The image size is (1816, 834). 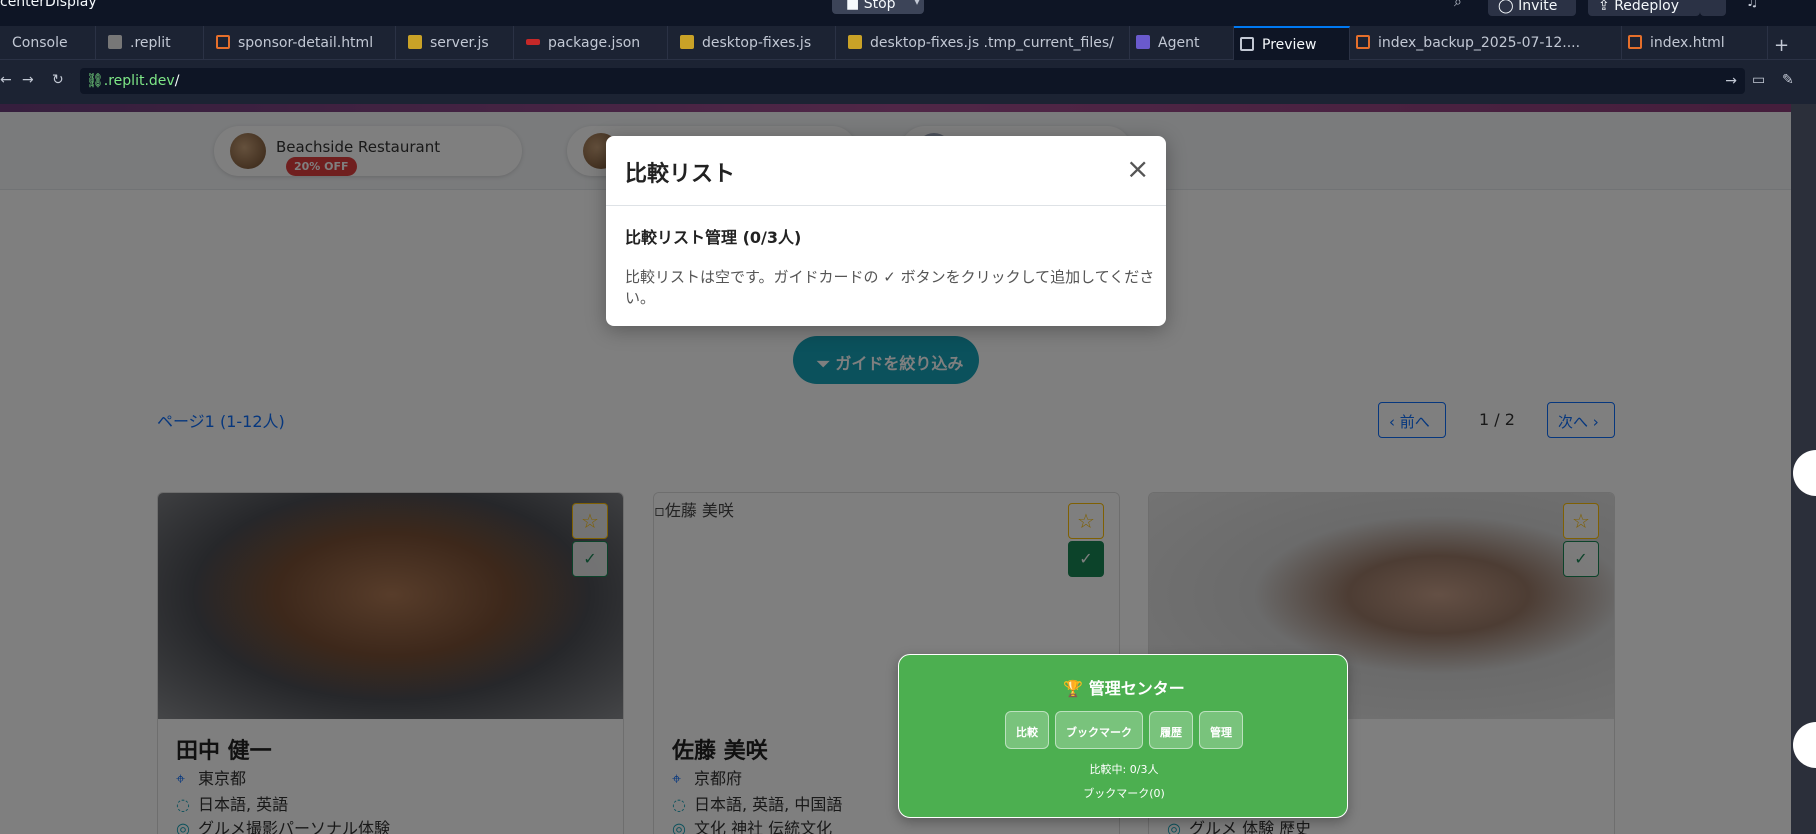 What do you see at coordinates (752, 43) in the screenshot?
I see `tab-desktop-fixes-js: desktop-fixes.js` at bounding box center [752, 43].